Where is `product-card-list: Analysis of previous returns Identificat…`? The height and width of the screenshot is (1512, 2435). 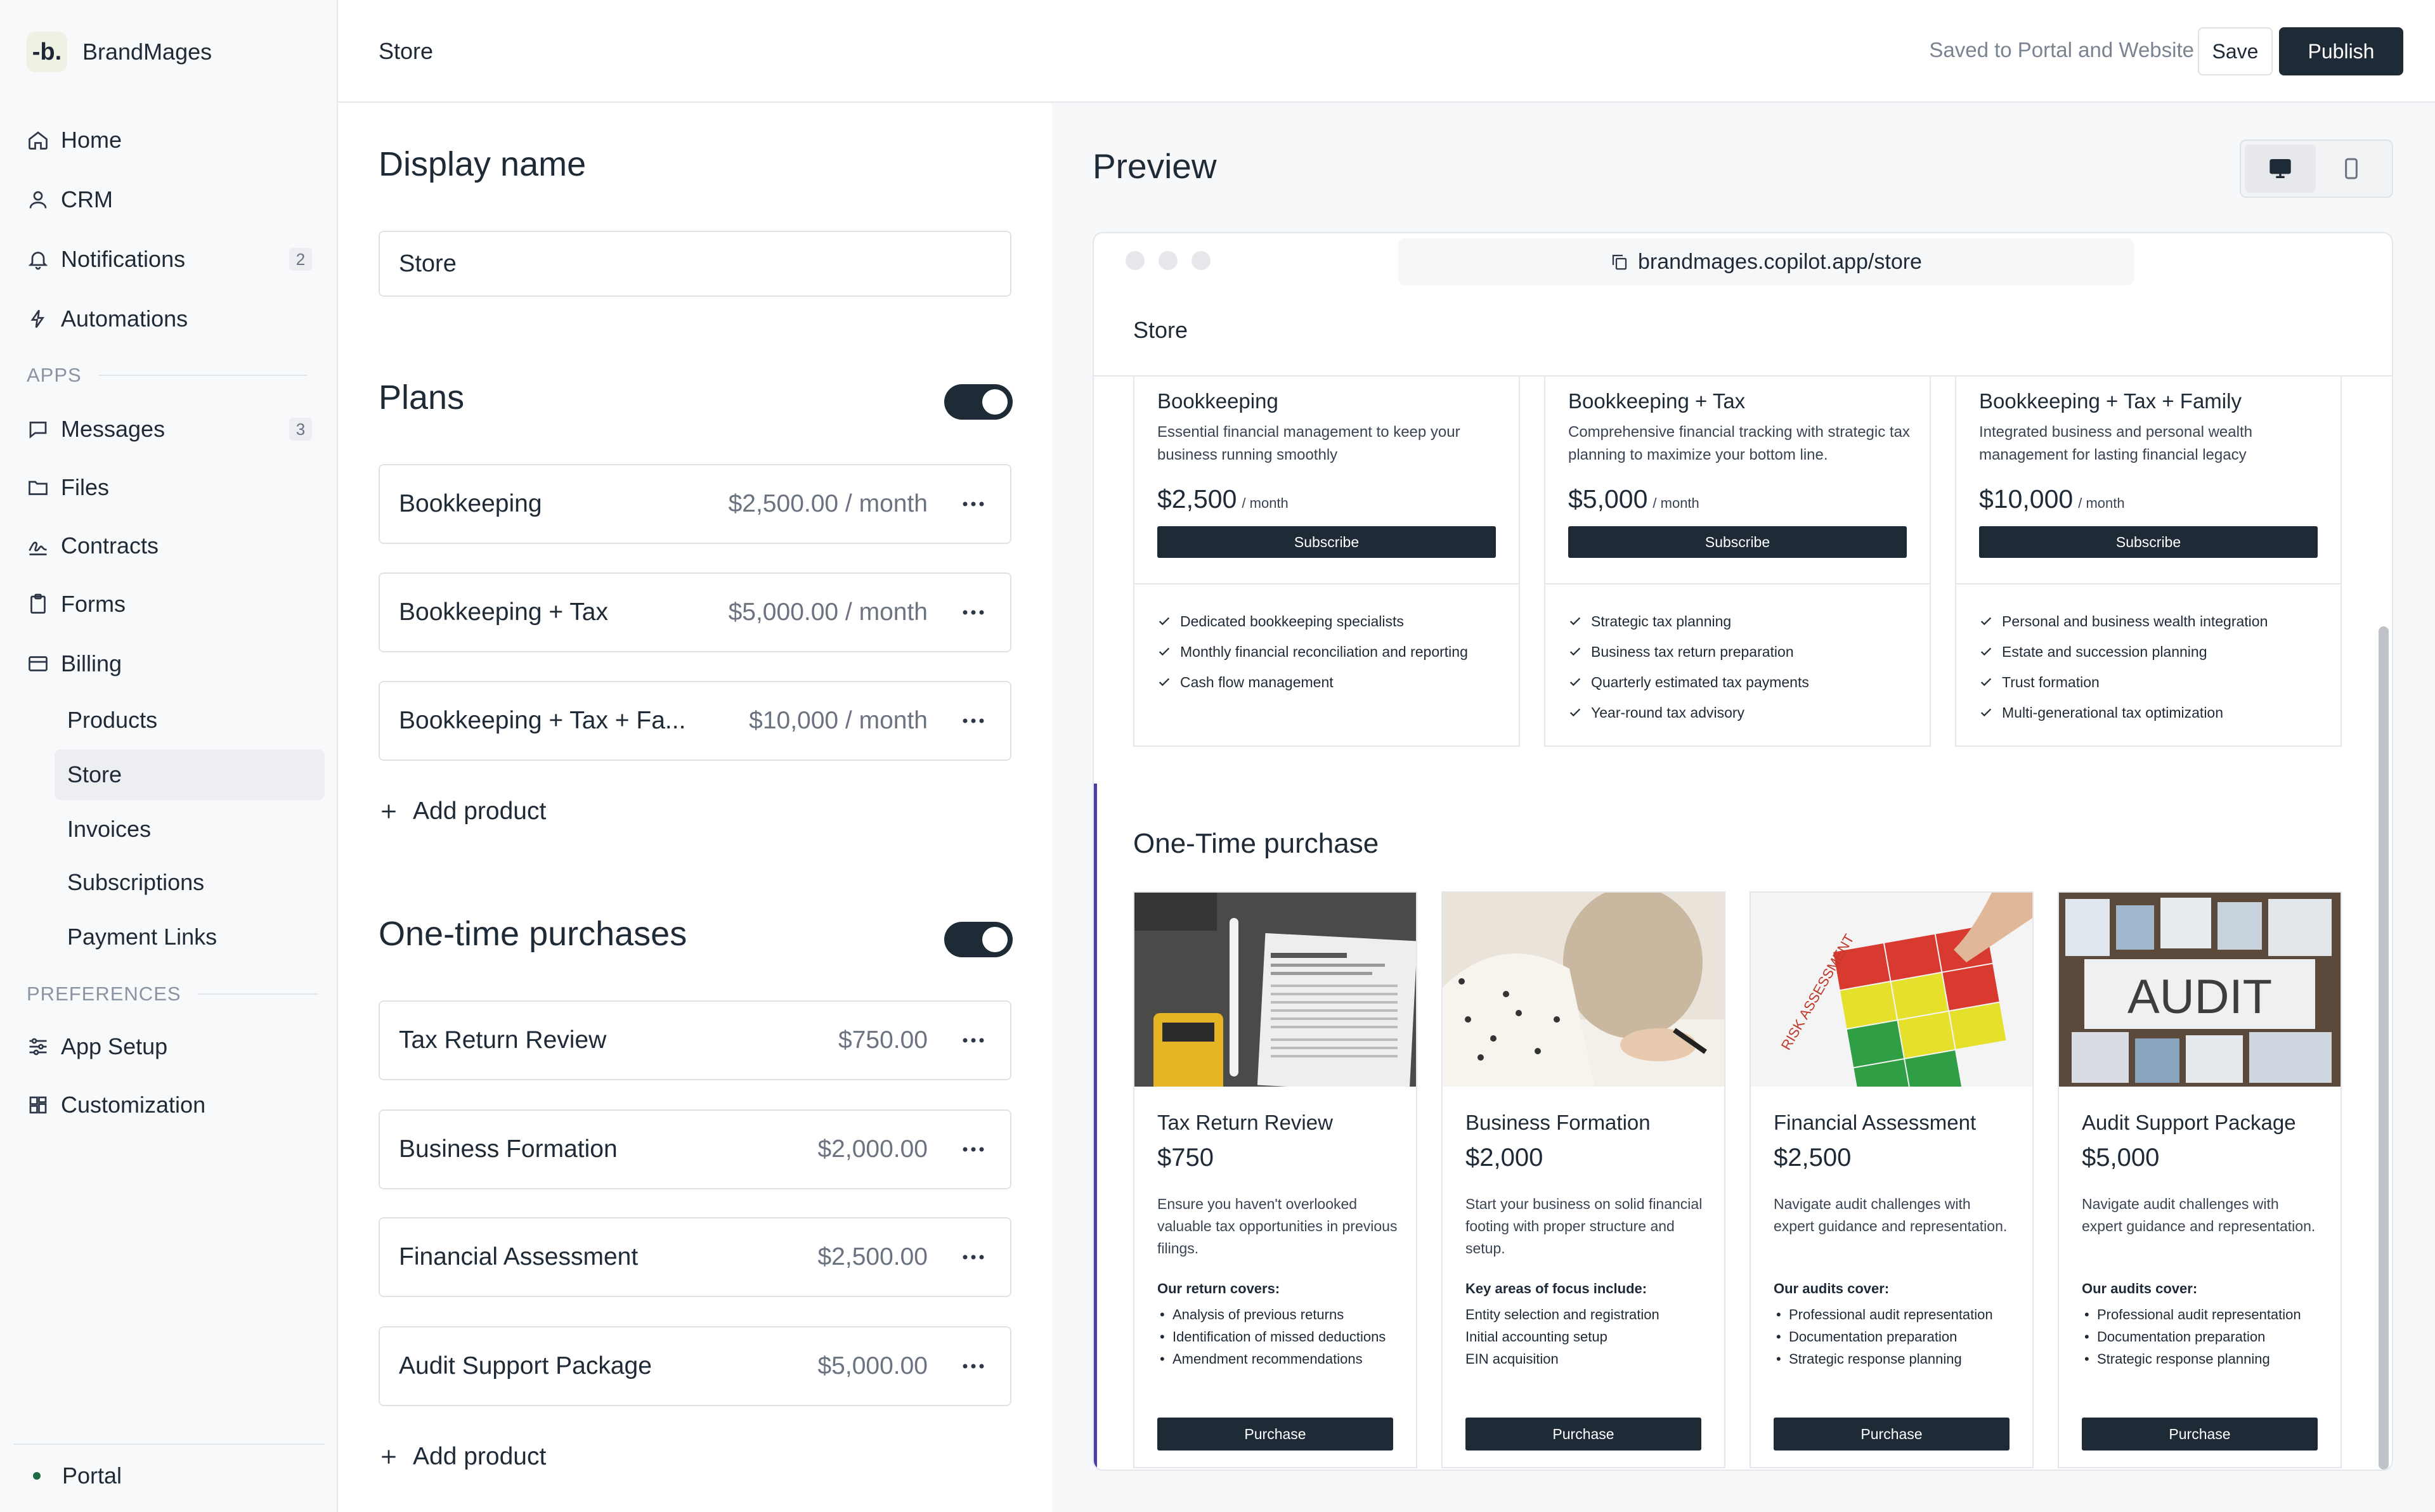
product-card-list: Analysis of previous returns Identificat… is located at coordinates (1281, 1336).